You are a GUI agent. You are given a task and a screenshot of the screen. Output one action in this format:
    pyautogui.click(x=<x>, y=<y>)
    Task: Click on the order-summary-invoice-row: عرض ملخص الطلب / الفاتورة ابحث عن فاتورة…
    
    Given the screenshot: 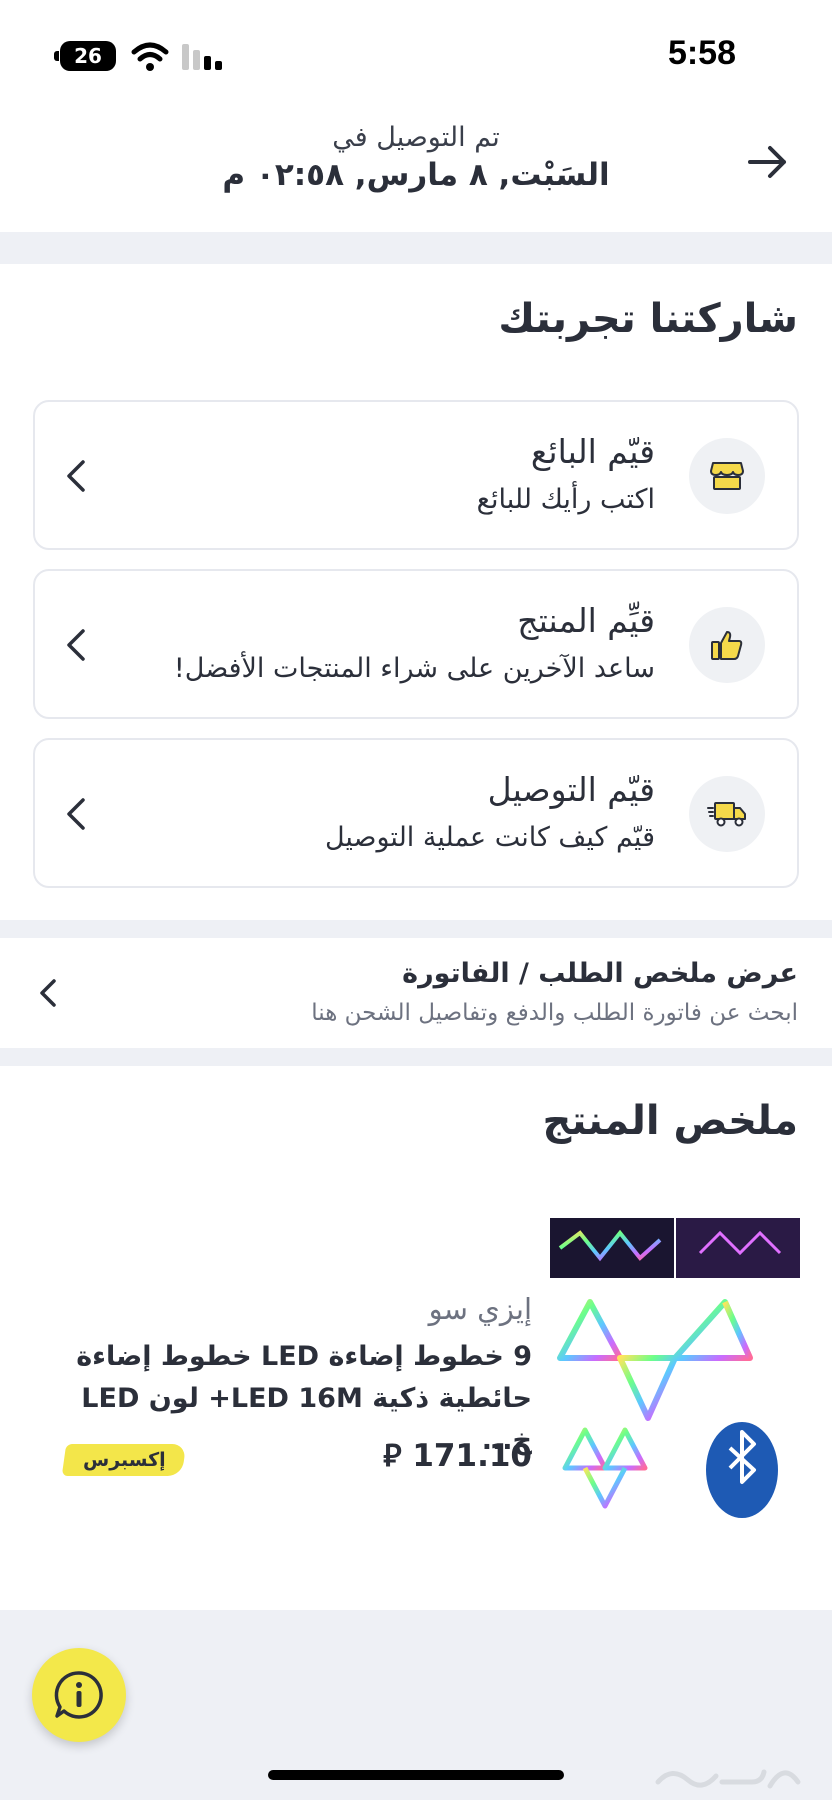 What is the action you would take?
    pyautogui.click(x=416, y=993)
    